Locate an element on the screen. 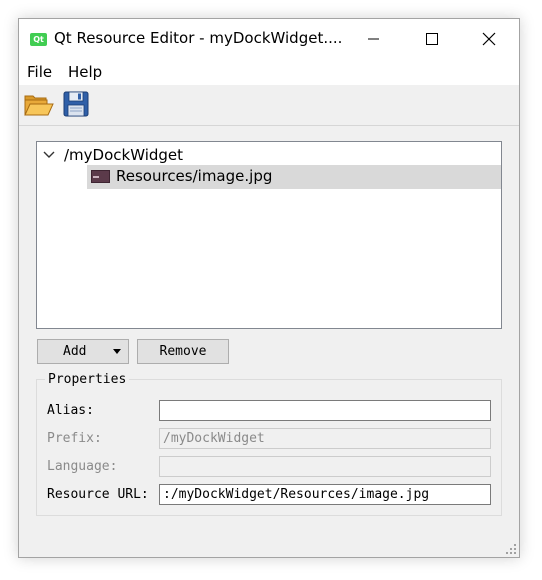  minimize-icon is located at coordinates (373, 39).